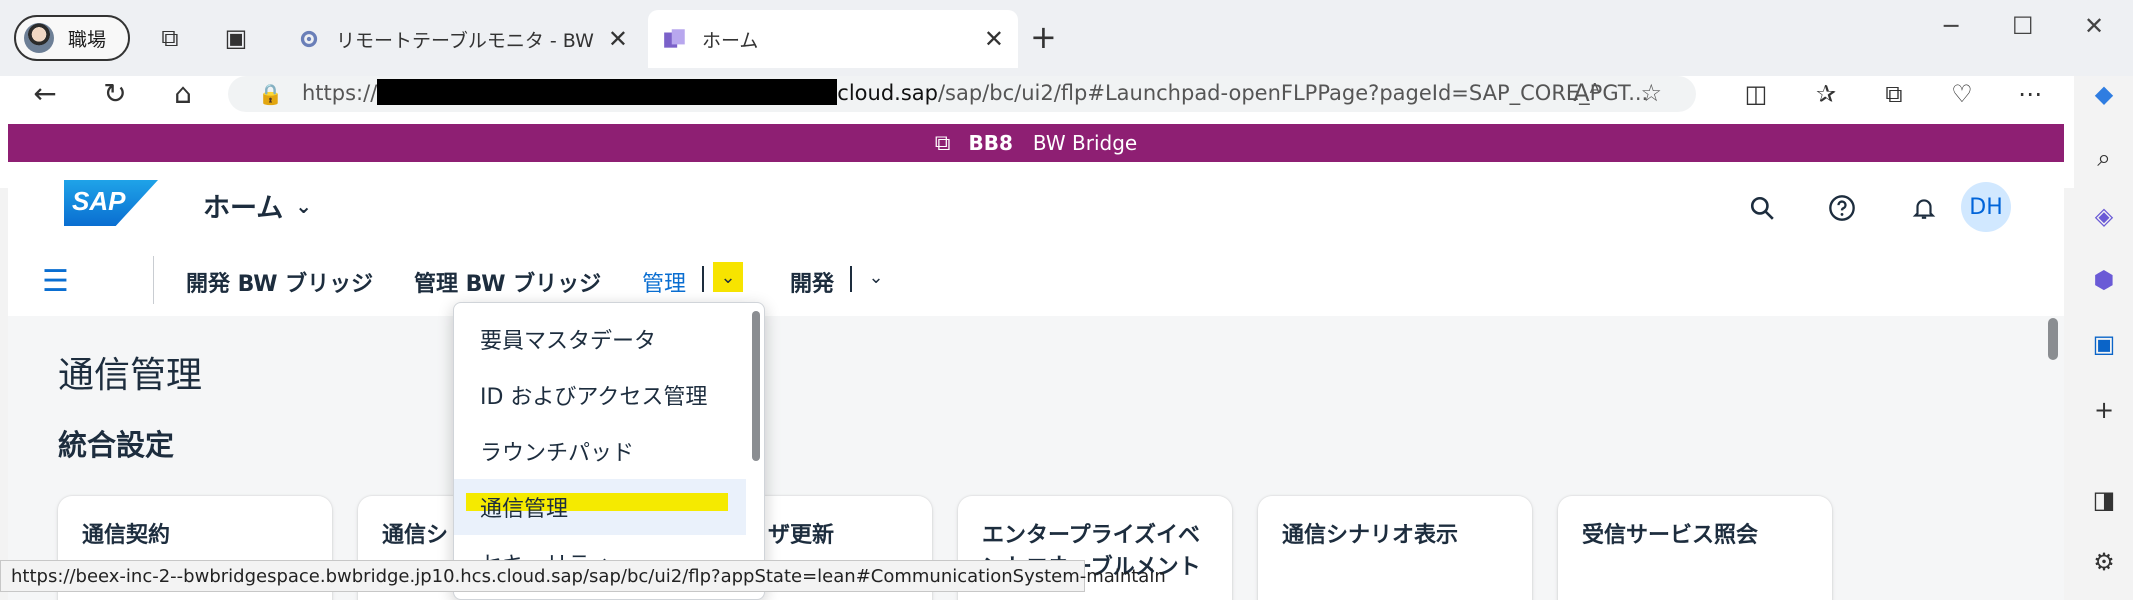 Image resolution: width=2133 pixels, height=600 pixels. Describe the element at coordinates (270, 94) in the screenshot. I see `lock-icon: 🔒` at that location.